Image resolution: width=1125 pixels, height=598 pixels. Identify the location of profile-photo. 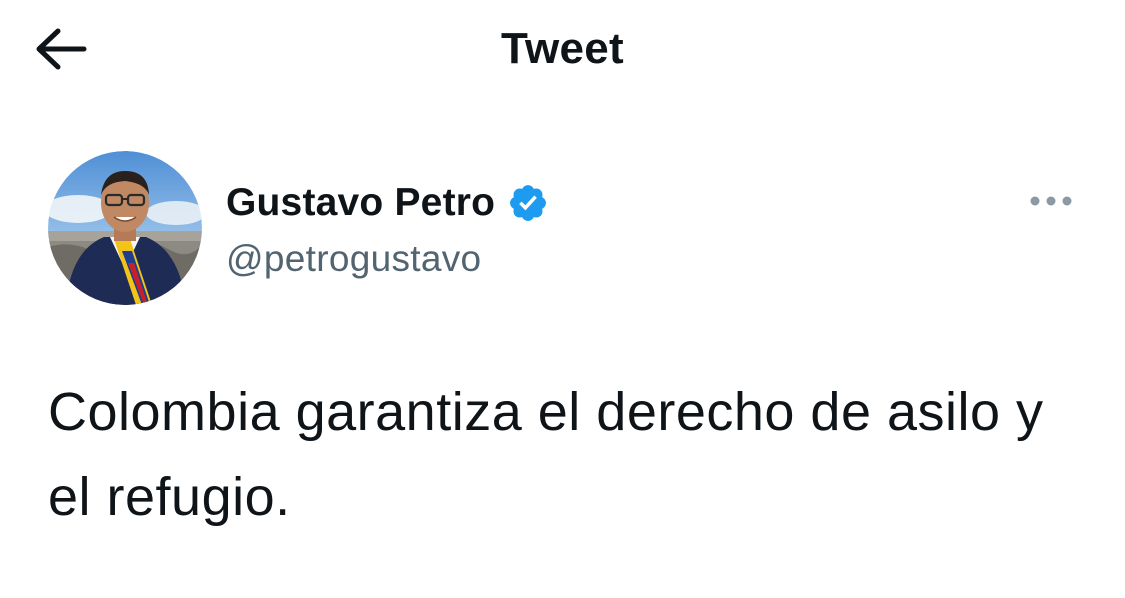
(125, 228).